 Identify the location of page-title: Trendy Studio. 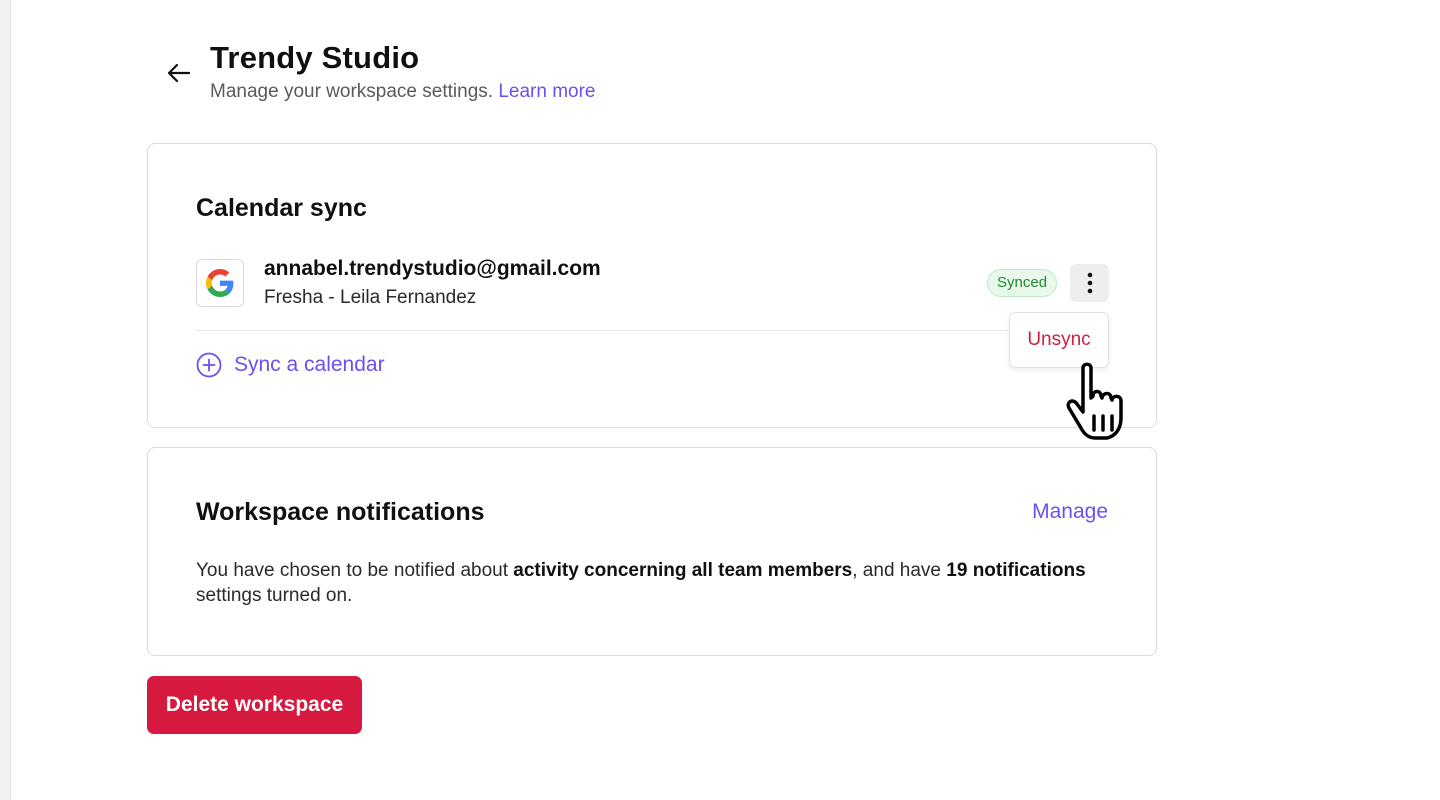
(315, 57).